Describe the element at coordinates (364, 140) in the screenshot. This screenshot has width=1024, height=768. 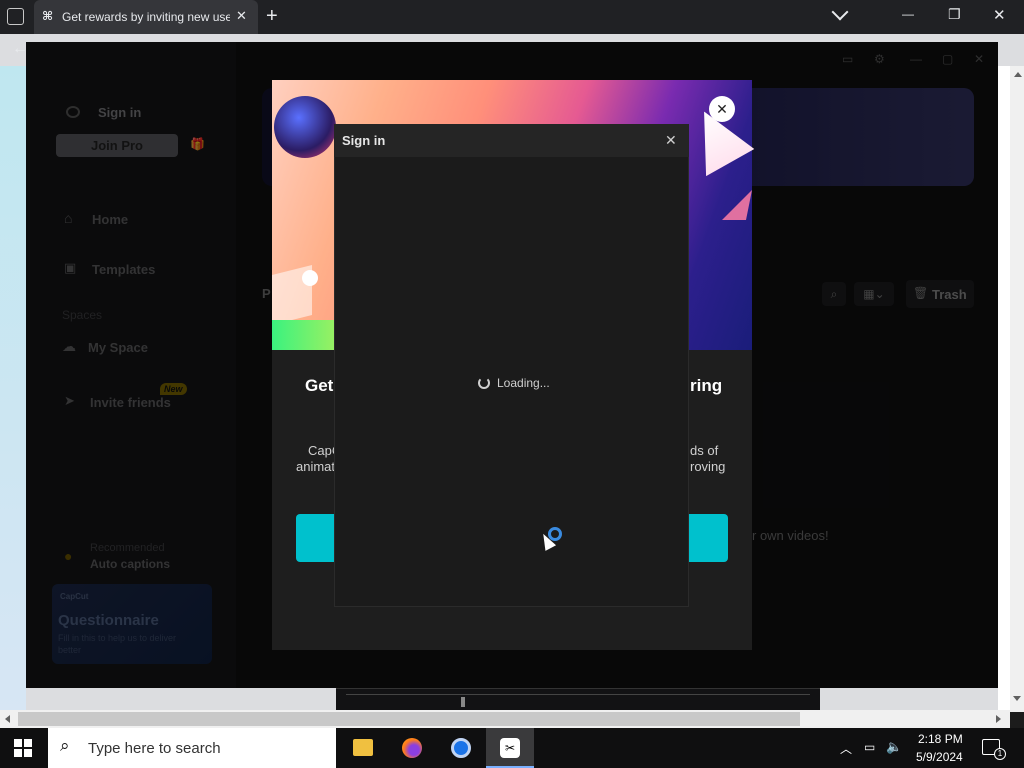
I see `sign-in-dialog-title: Sign in` at that location.